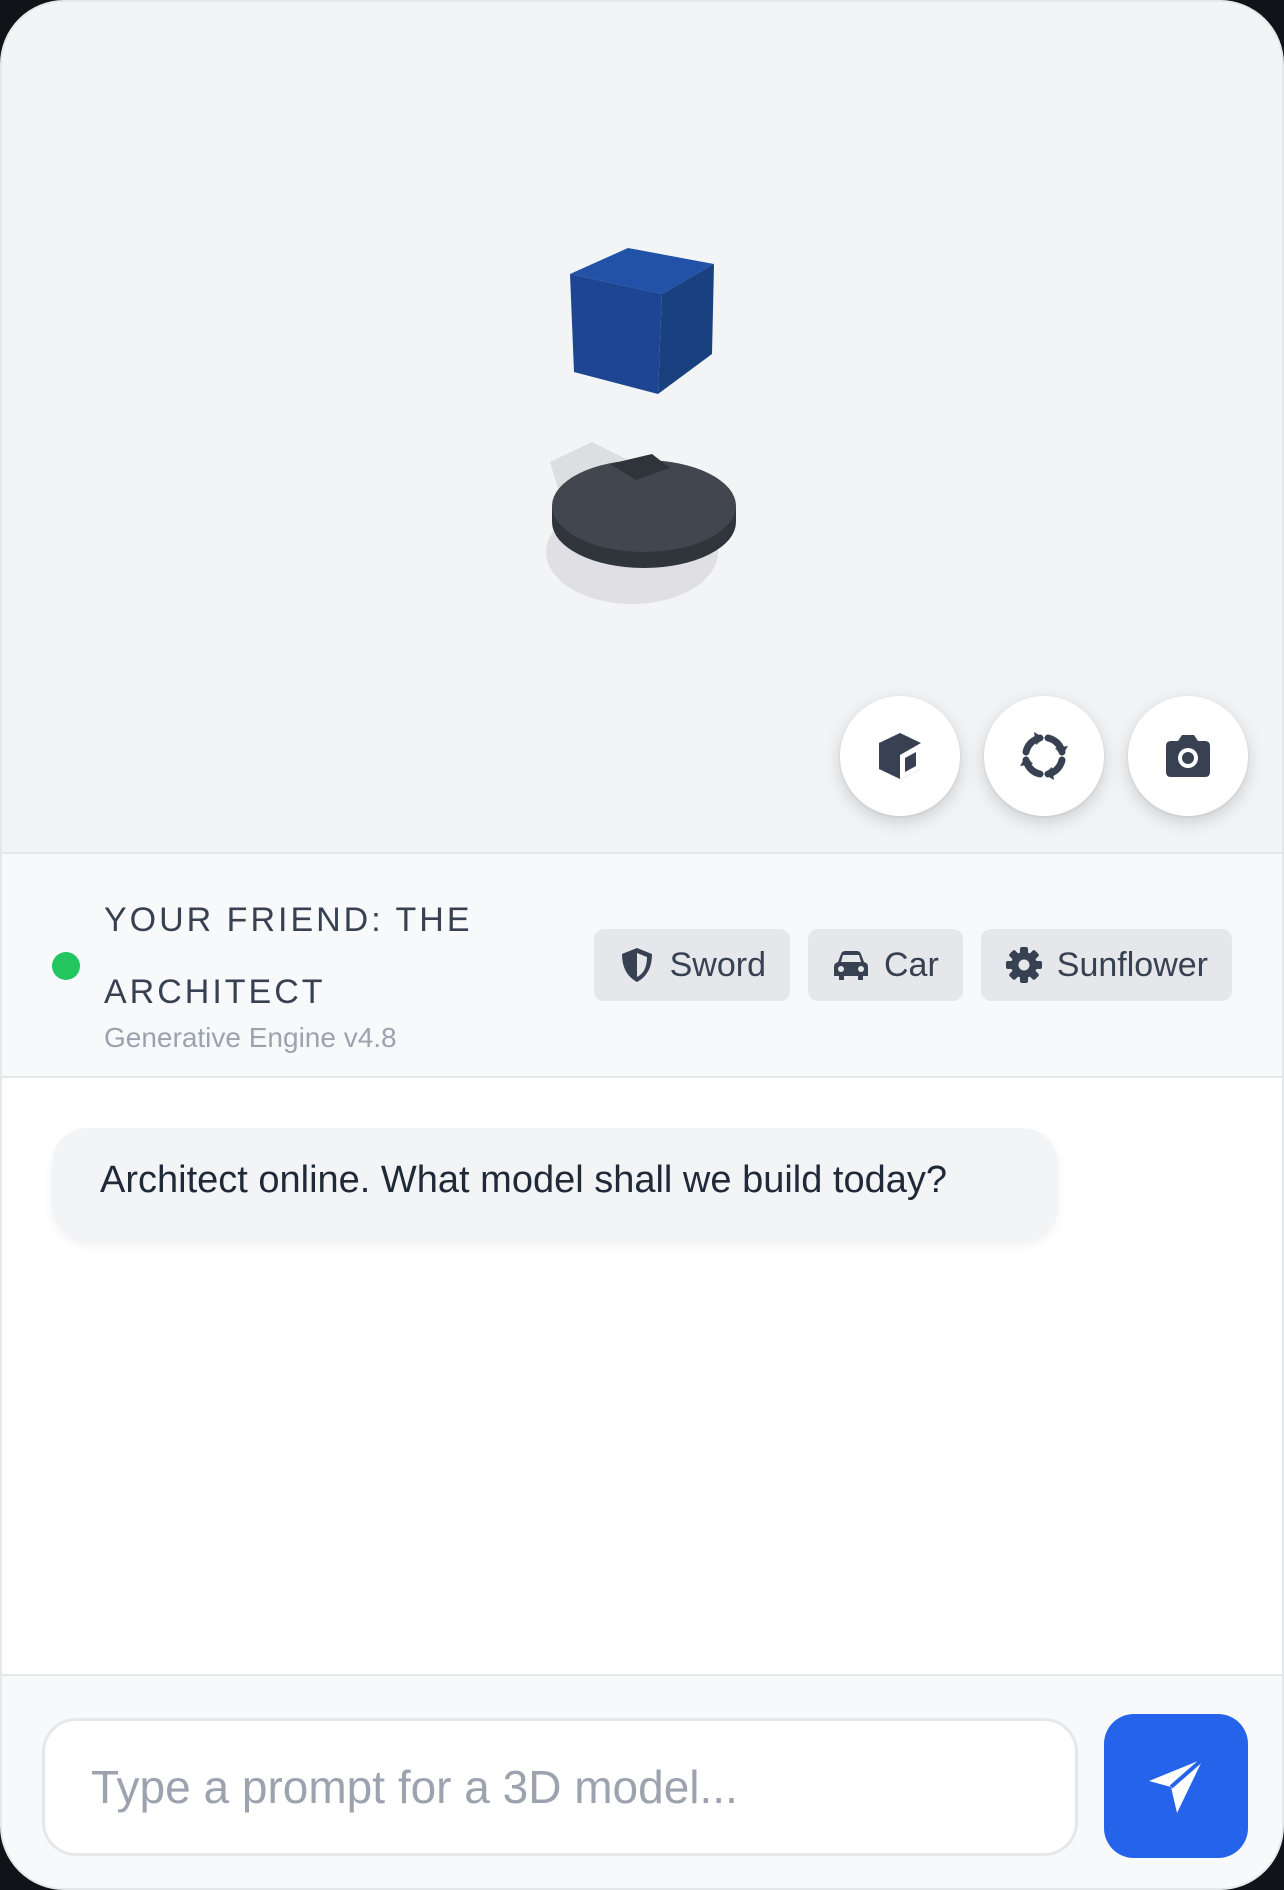  I want to click on online-status-indicator, so click(66, 966).